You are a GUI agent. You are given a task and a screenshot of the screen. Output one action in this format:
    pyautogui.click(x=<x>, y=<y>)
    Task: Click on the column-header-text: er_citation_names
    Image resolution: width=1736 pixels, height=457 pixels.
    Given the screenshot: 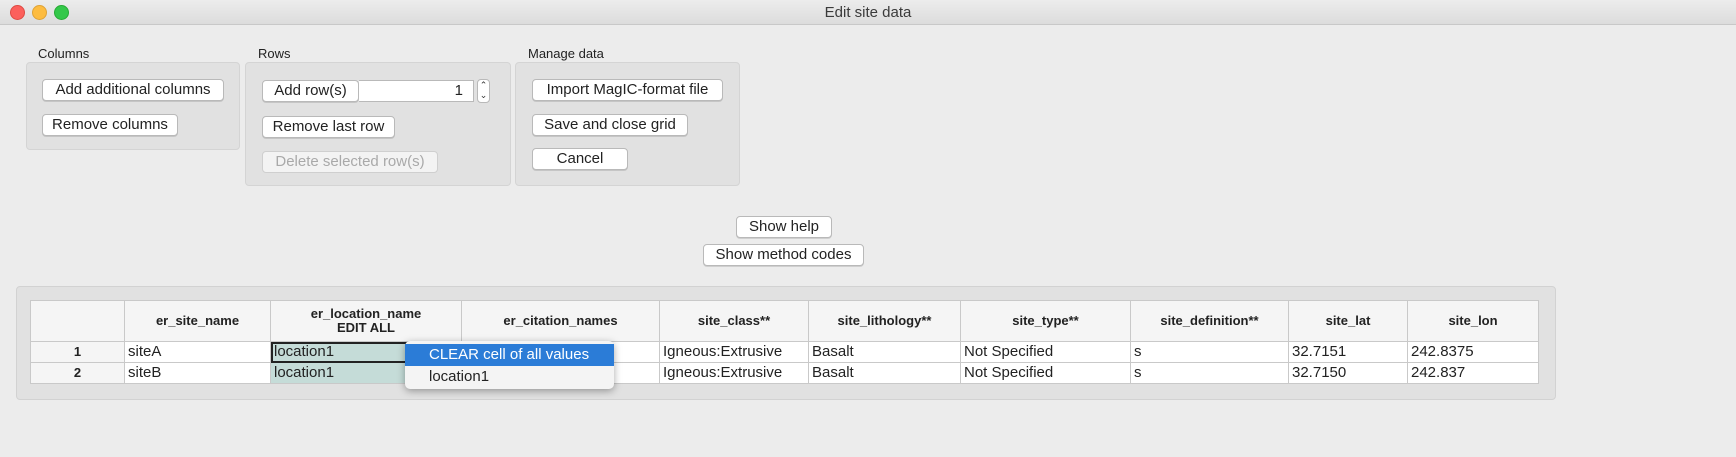 What is the action you would take?
    pyautogui.click(x=560, y=320)
    